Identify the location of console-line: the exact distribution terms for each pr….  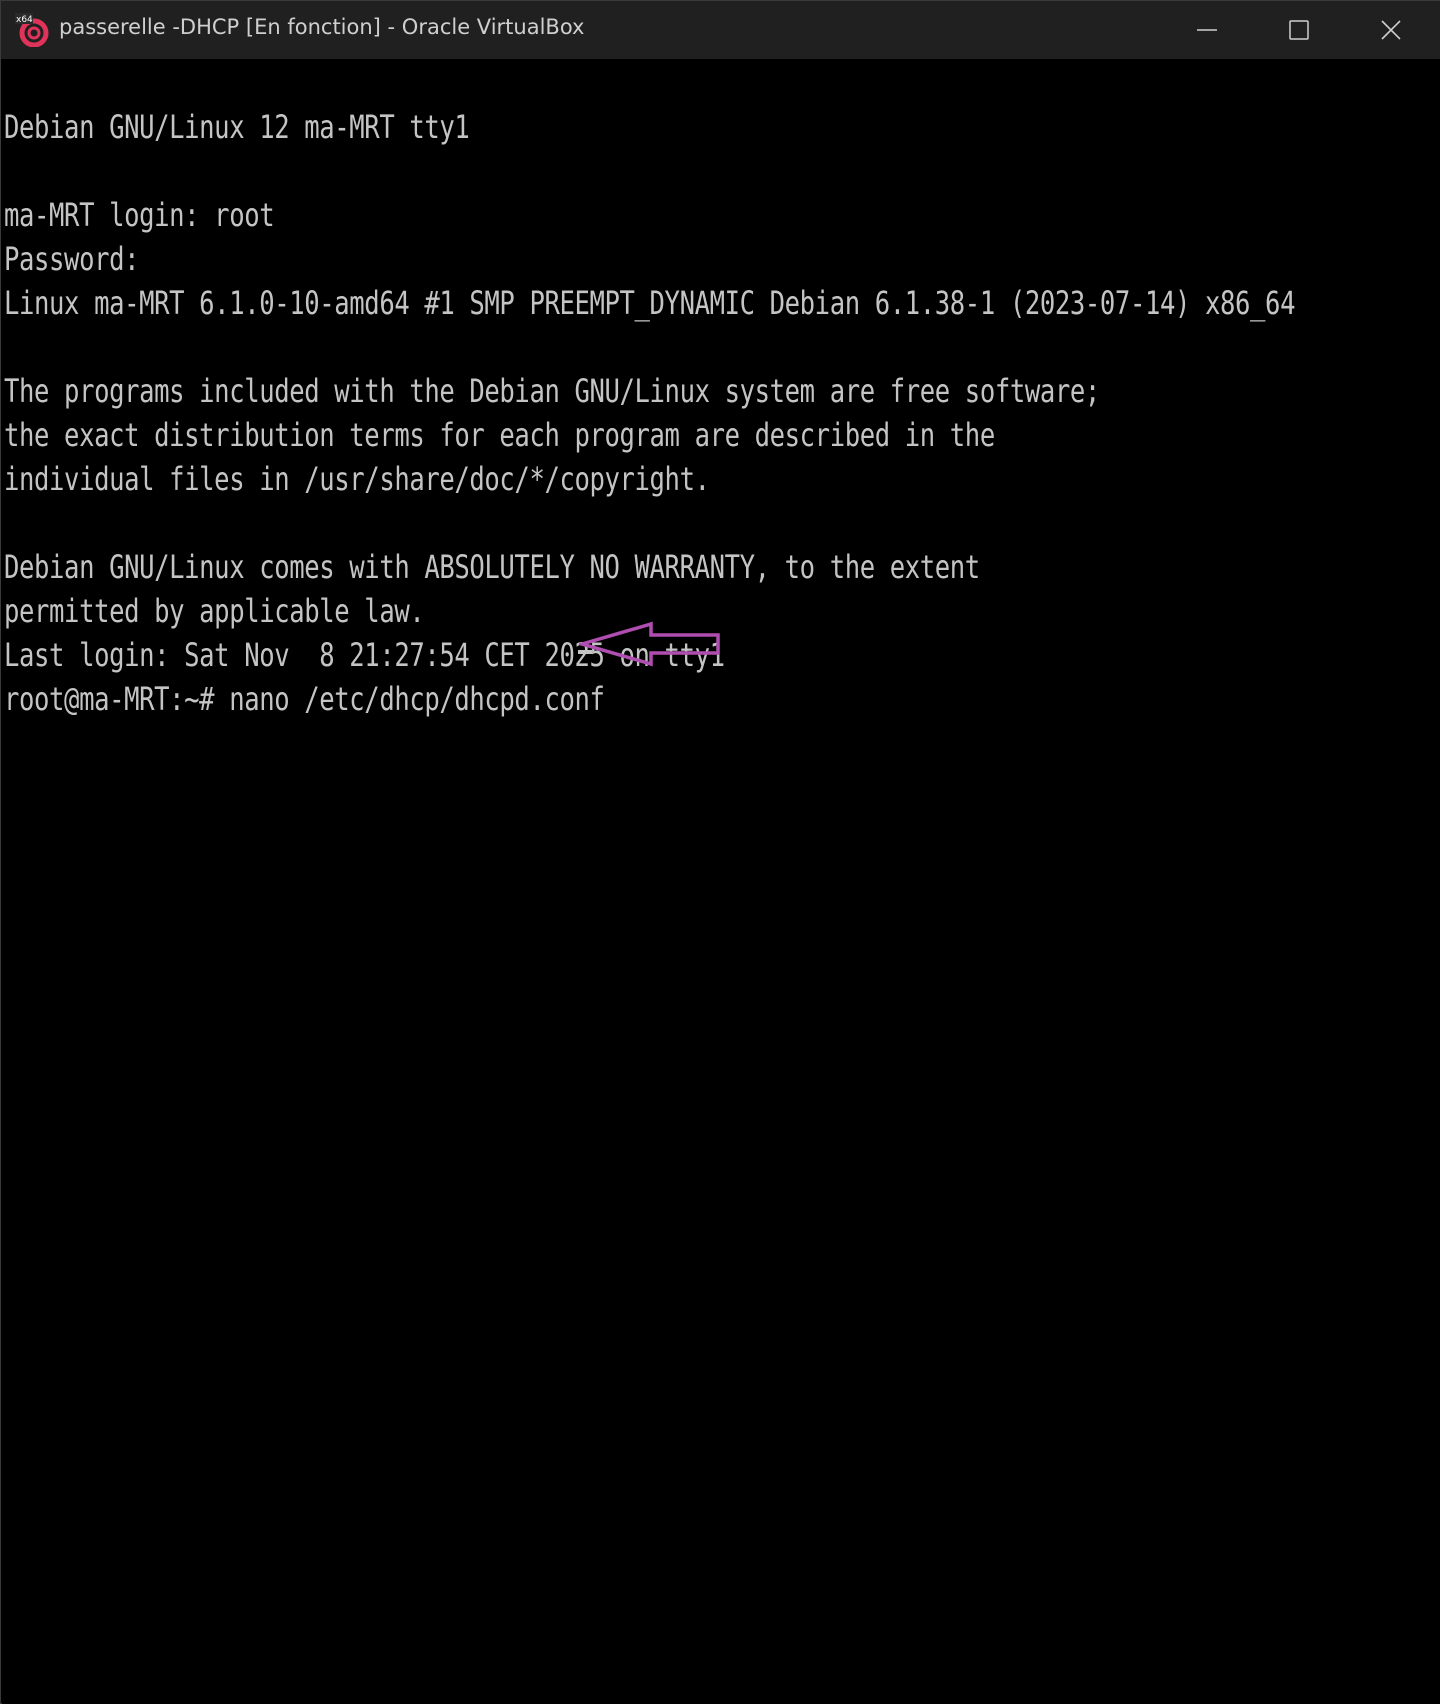
(499, 435).